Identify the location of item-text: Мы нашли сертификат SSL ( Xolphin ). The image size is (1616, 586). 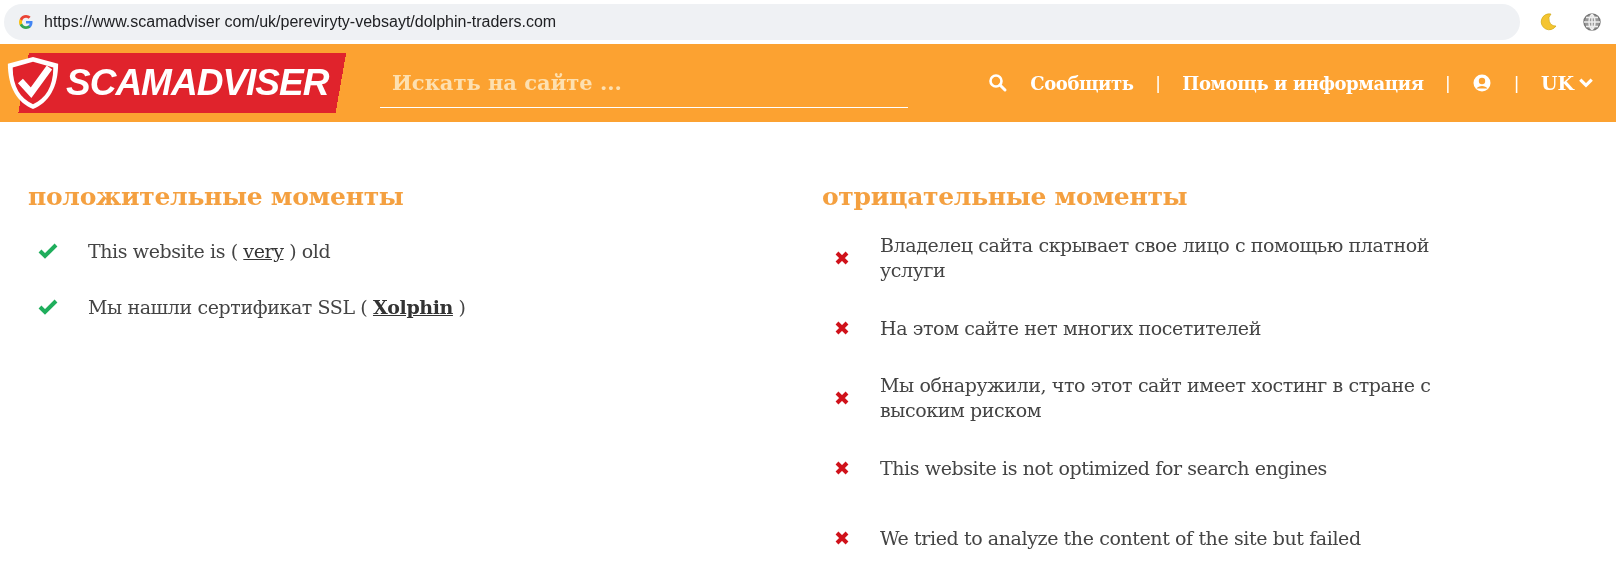
(277, 307).